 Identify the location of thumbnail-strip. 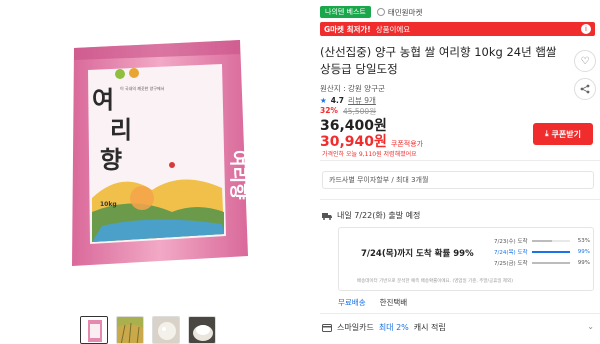
(148, 330).